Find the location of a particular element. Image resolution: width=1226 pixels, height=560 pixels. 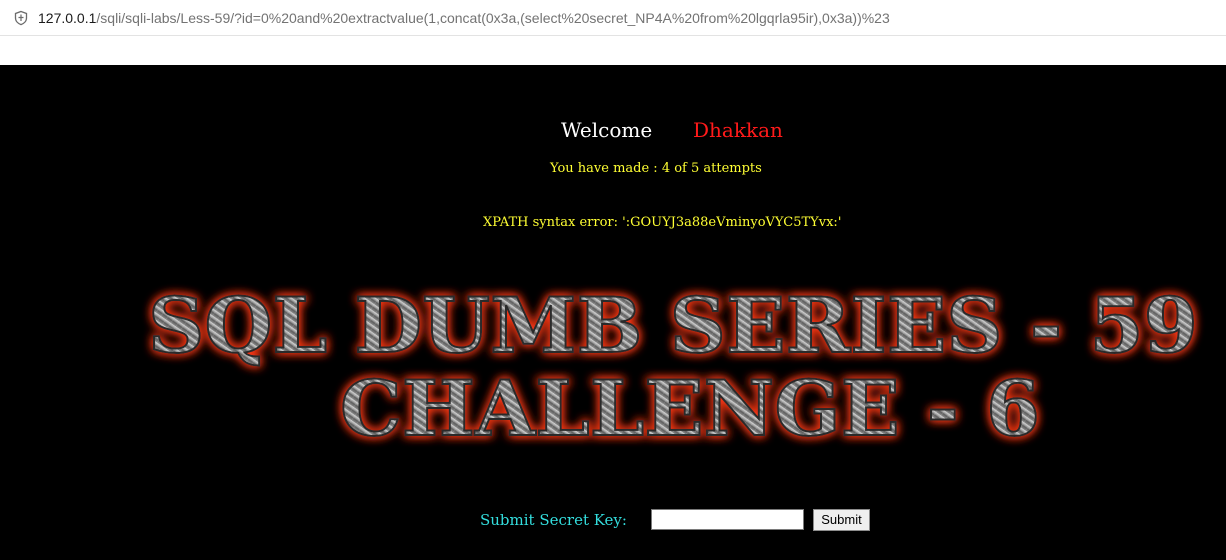

banner-line-1: SQL DUMB SERIES - 59 is located at coordinates (673, 325).